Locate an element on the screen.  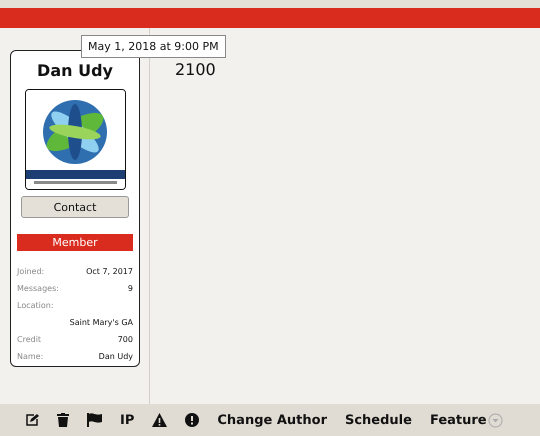
post-text: 2100 is located at coordinates (196, 69).